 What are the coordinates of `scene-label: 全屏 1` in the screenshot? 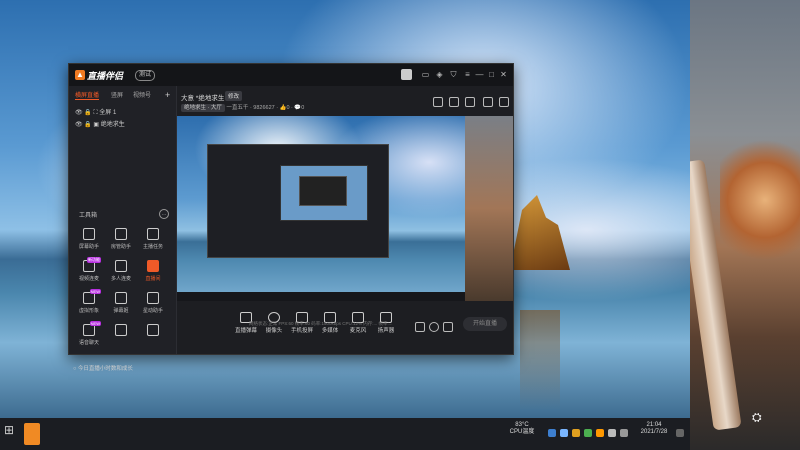 It's located at (108, 113).